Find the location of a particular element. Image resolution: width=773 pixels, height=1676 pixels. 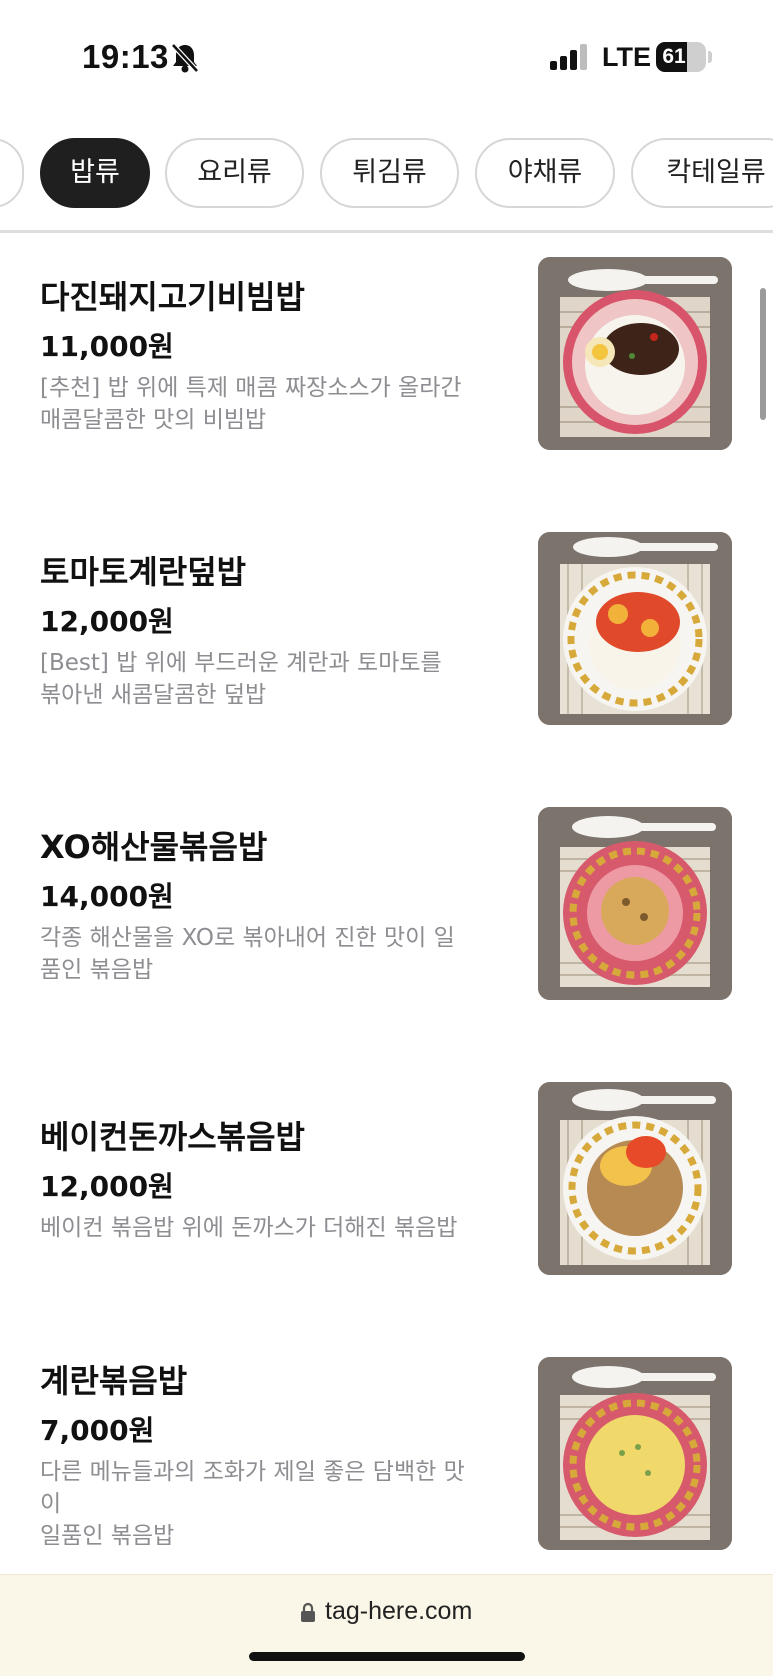

battery-icon: 61 is located at coordinates (681, 57).